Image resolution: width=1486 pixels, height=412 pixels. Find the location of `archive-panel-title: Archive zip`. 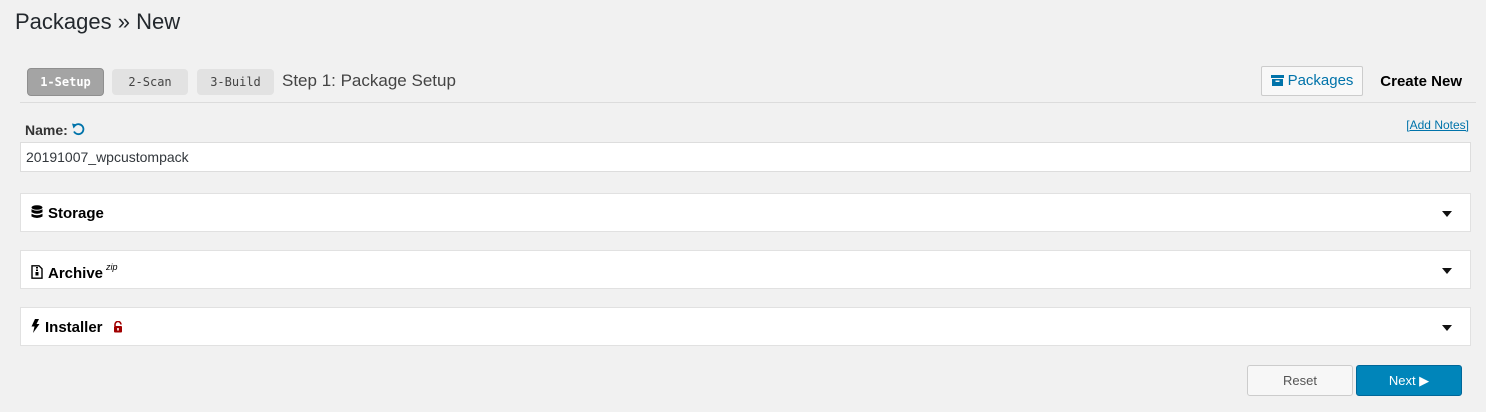

archive-panel-title: Archive zip is located at coordinates (74, 272).